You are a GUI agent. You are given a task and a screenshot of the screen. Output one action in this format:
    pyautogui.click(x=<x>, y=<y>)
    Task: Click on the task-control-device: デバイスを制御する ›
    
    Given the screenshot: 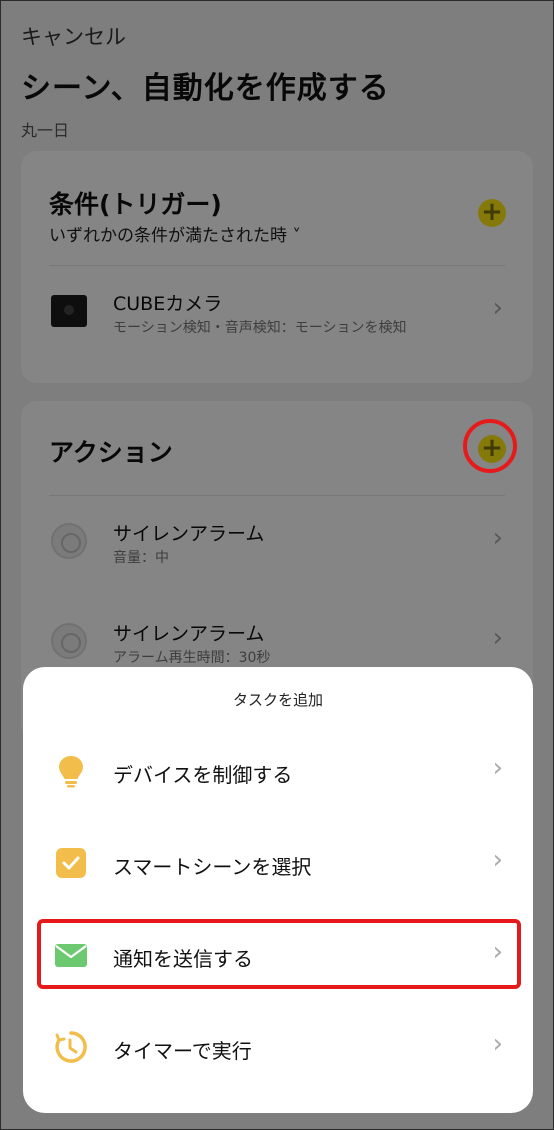 What is the action you would take?
    pyautogui.click(x=278, y=773)
    